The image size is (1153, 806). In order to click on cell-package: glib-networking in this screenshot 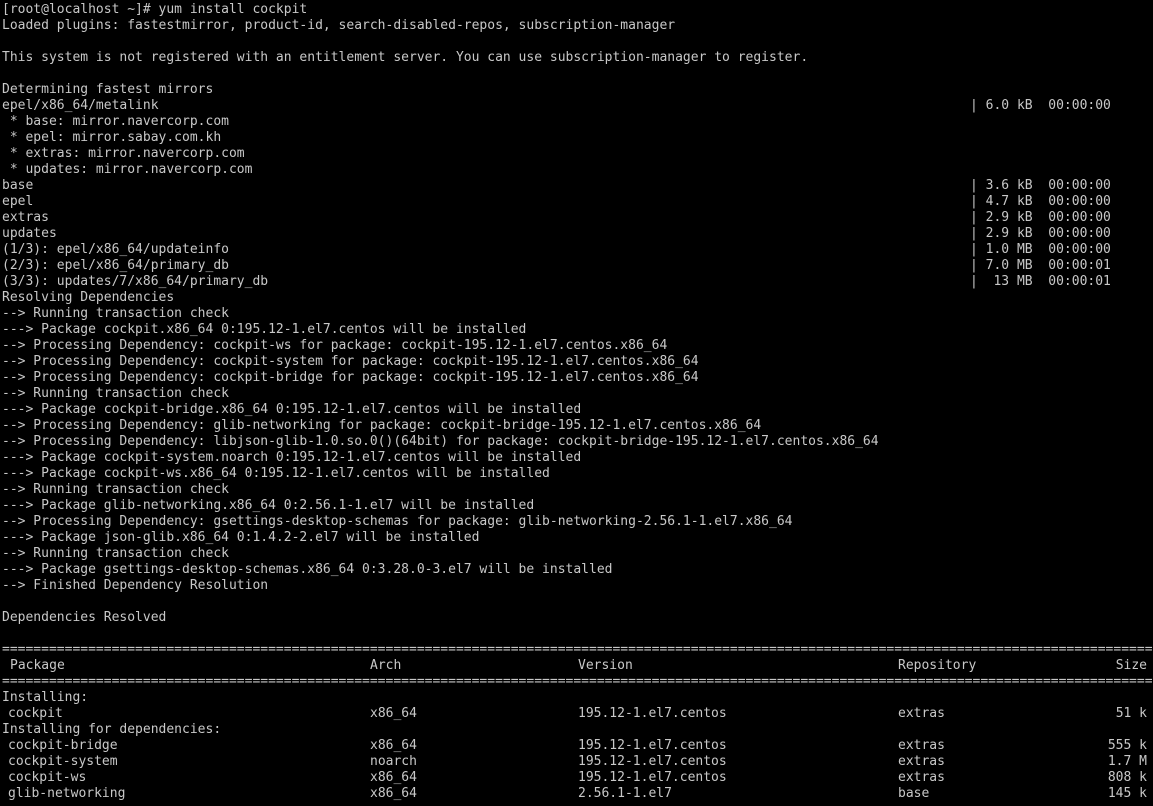, I will do `click(66, 794)`.